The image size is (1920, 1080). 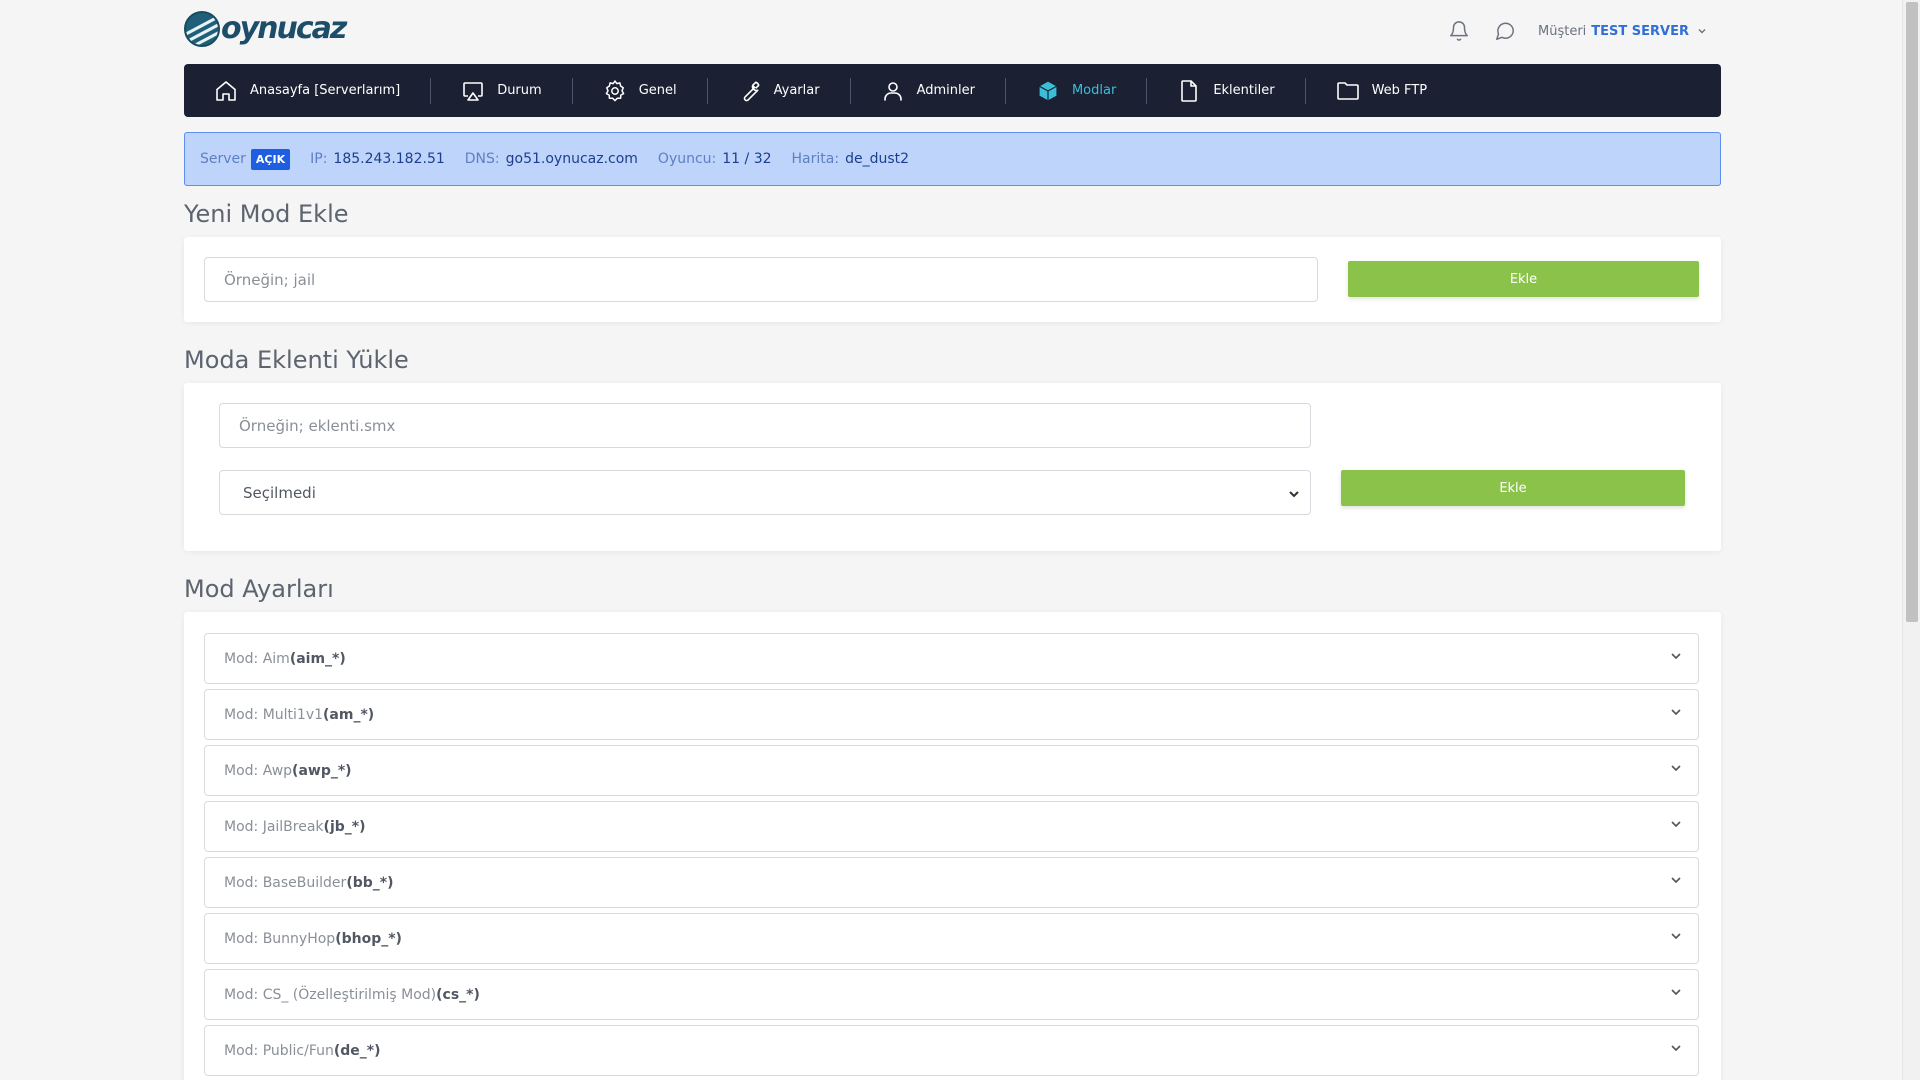 I want to click on header-actions: Müşteri TEST SERVER, so click(x=1577, y=31).